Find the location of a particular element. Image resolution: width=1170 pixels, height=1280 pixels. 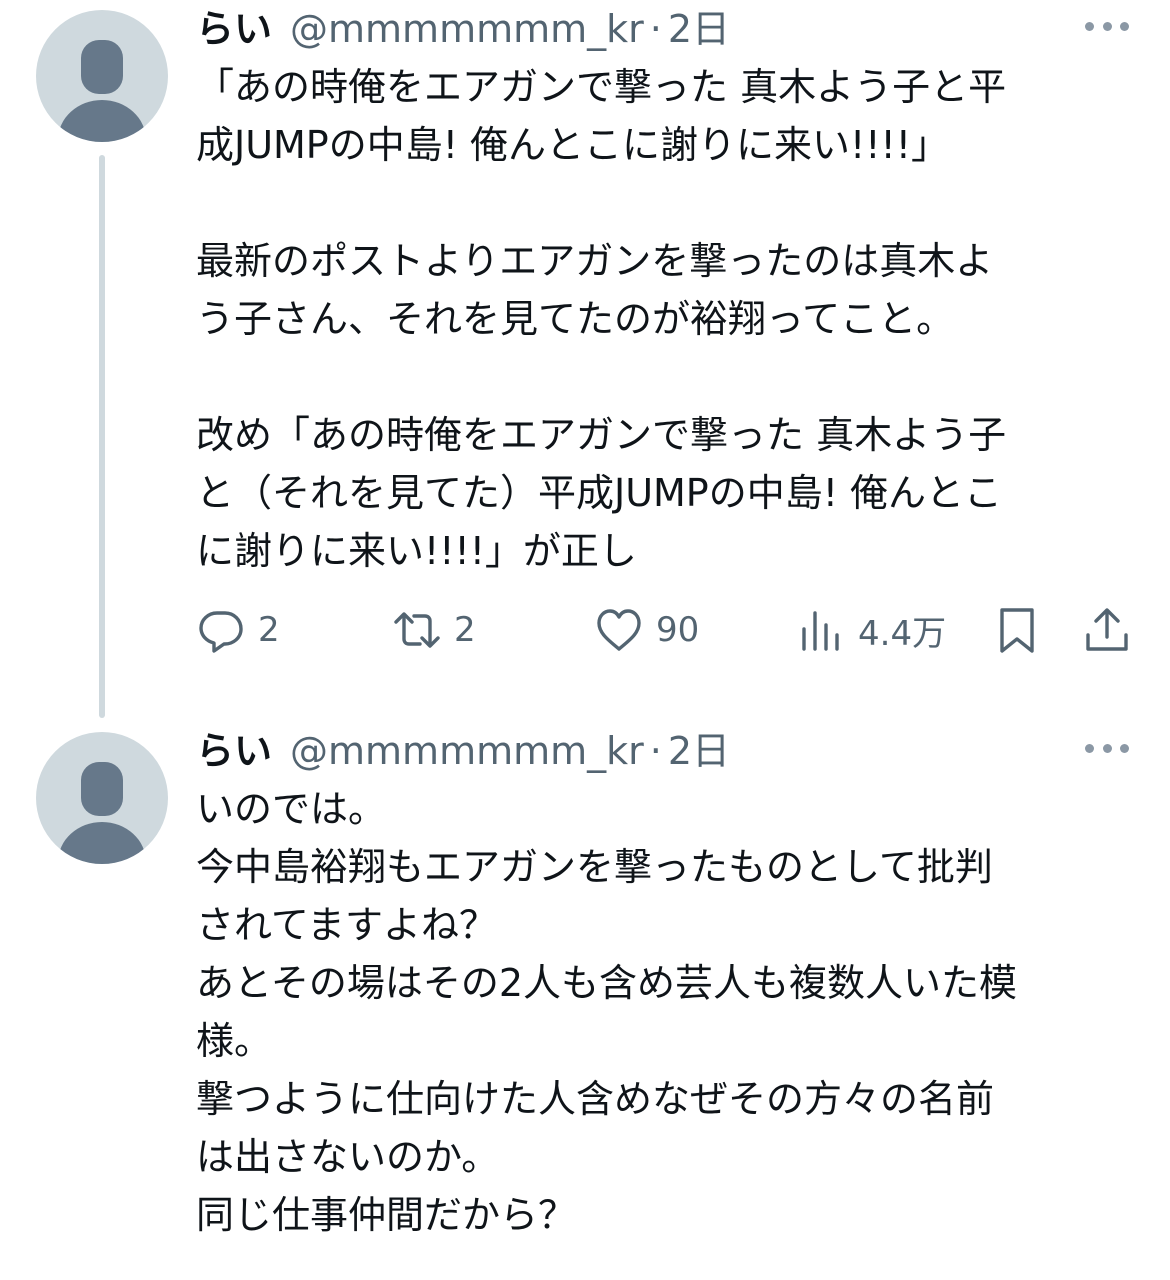

share-upload-icon is located at coordinates (1107, 629).